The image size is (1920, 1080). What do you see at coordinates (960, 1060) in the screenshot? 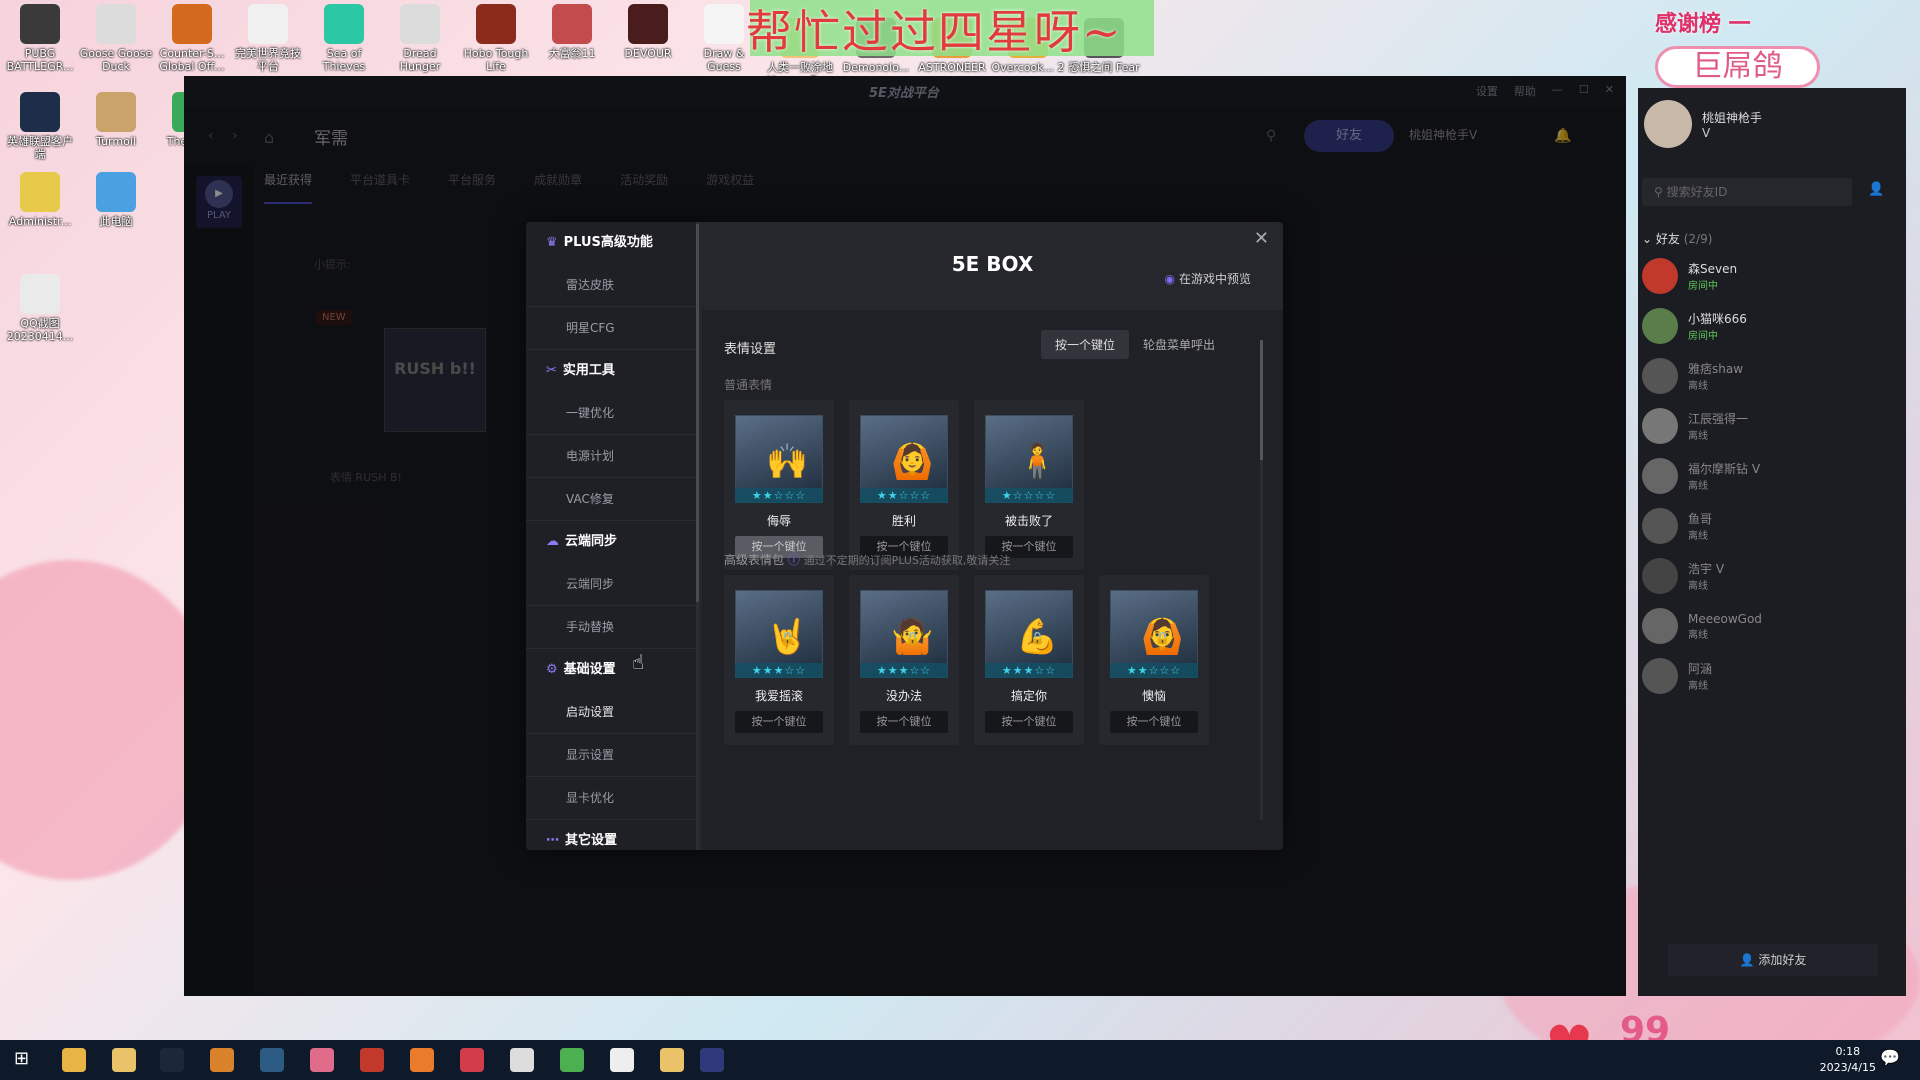
I see `taskbar: ⊞ 0:18 2023/4/15 💬` at bounding box center [960, 1060].